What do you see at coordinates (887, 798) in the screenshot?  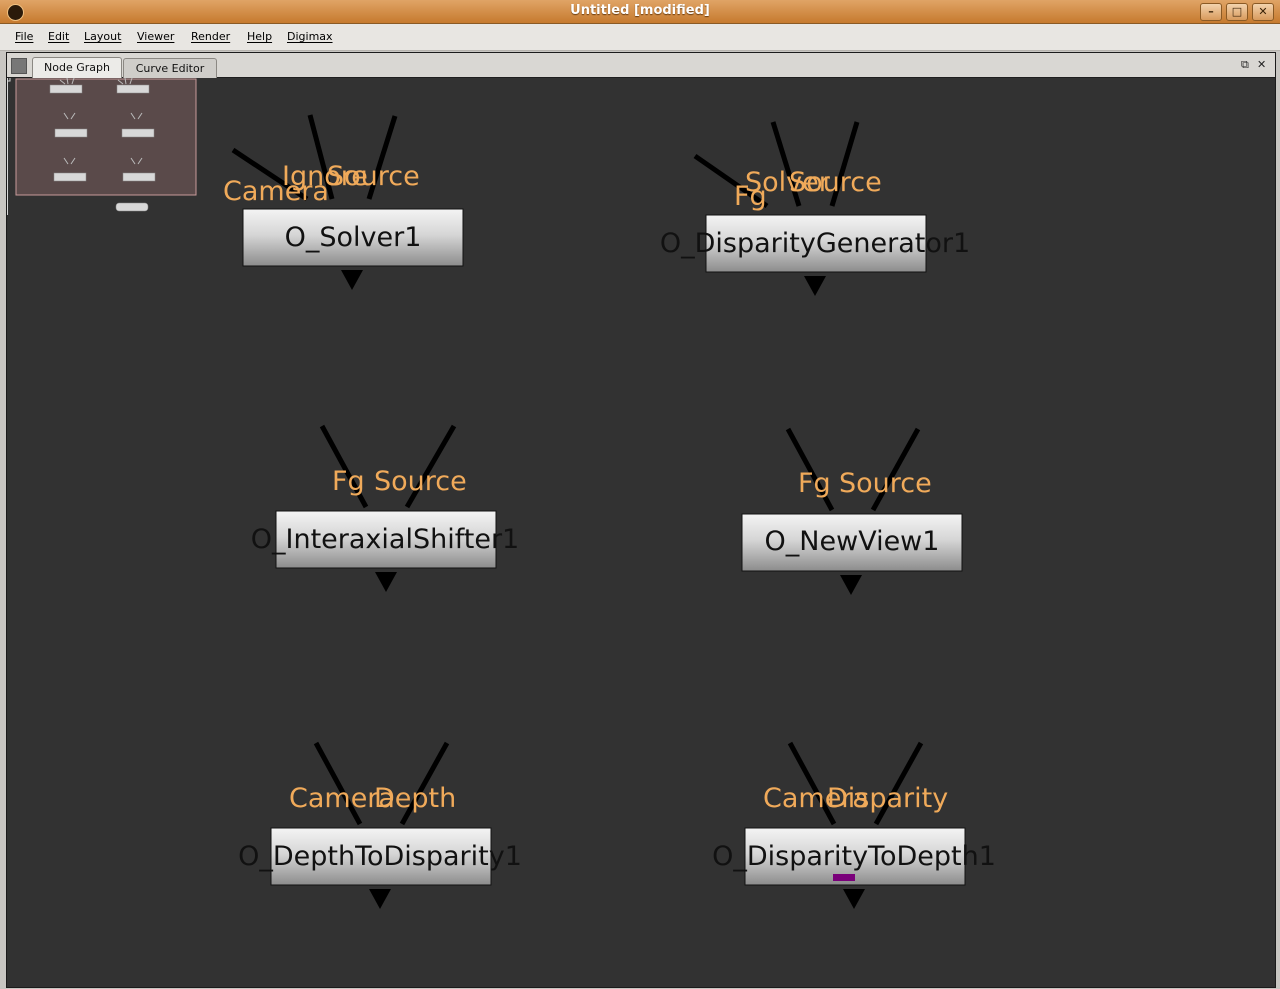 I see `port-label: Disparity` at bounding box center [887, 798].